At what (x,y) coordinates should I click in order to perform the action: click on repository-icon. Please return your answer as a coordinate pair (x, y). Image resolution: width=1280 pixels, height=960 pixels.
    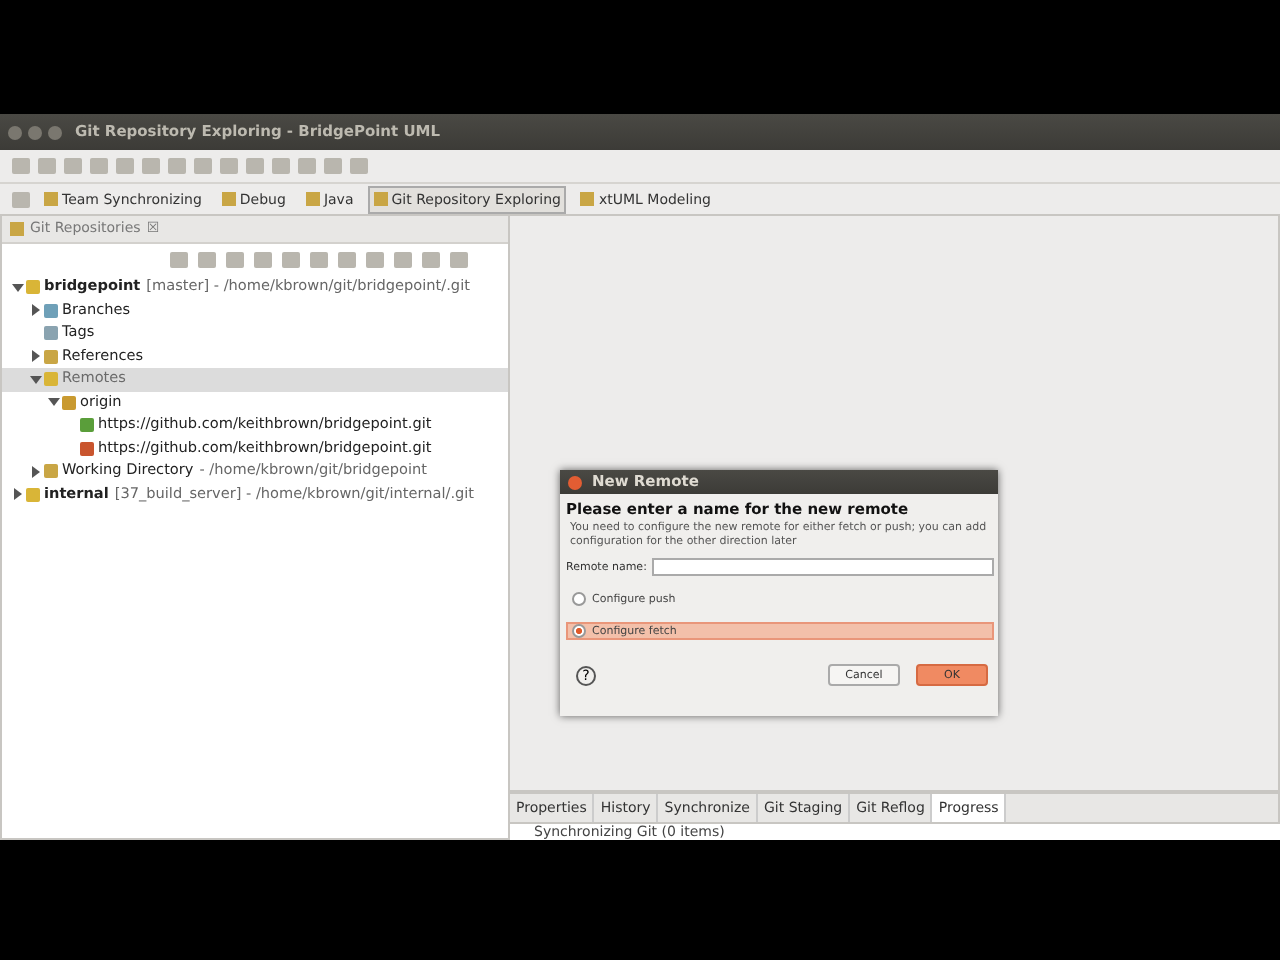
    Looking at the image, I should click on (17, 229).